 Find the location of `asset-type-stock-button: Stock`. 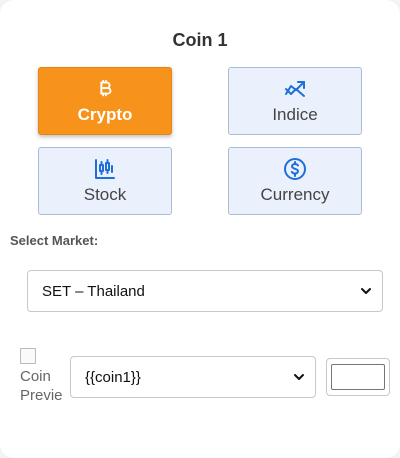

asset-type-stock-button: Stock is located at coordinates (105, 181).